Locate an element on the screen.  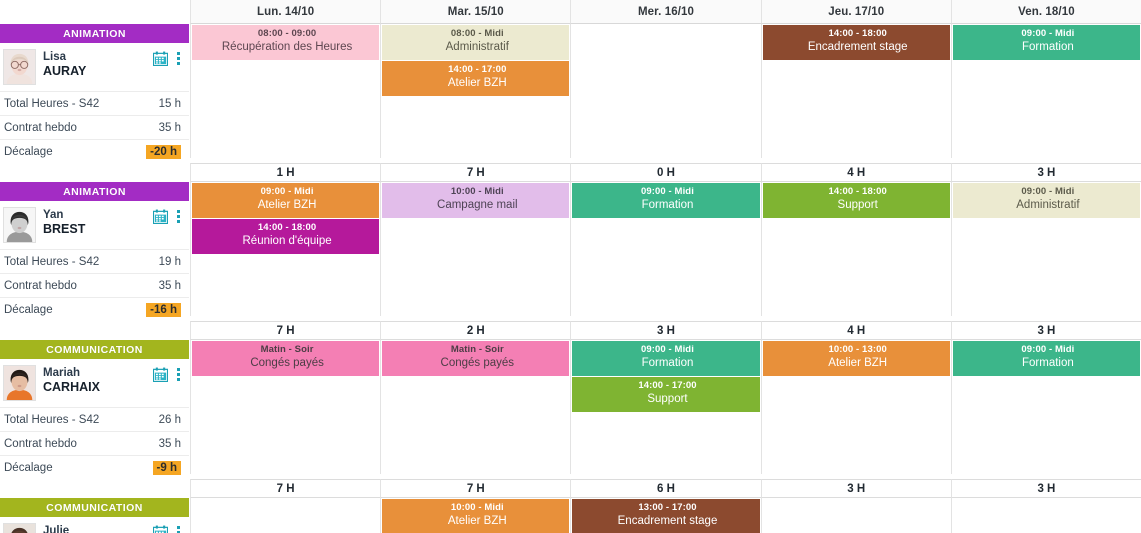
employee-3-last-name: CARHAIX is located at coordinates (71, 387).